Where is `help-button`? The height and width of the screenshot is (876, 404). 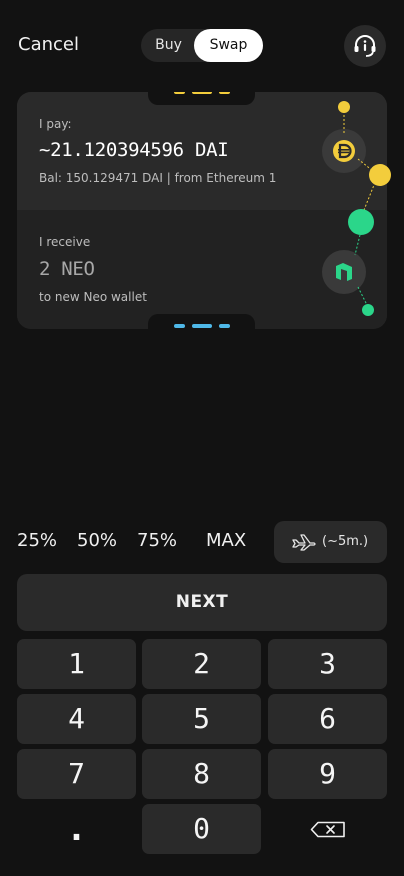 help-button is located at coordinates (365, 46).